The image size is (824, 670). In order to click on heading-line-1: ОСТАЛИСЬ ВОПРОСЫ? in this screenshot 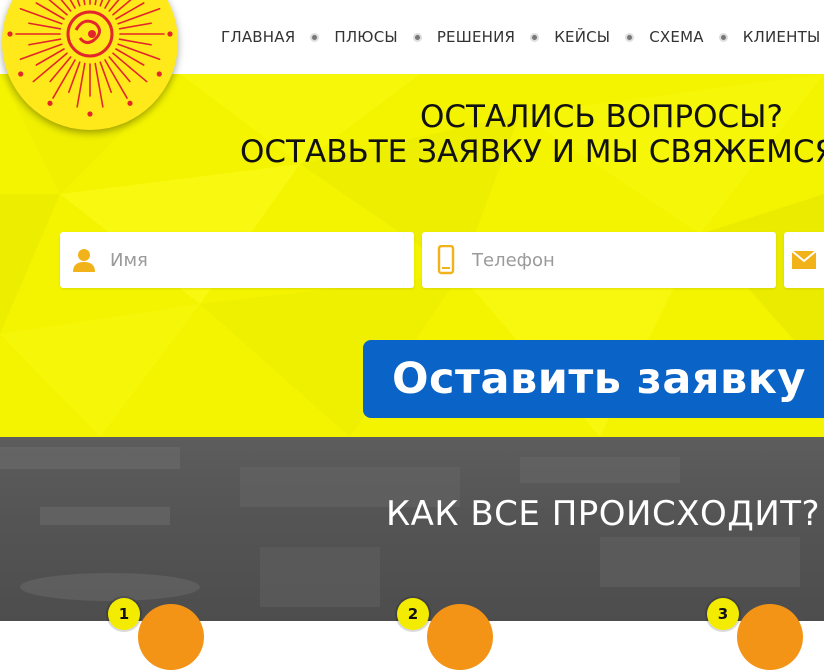, I will do `click(601, 117)`.